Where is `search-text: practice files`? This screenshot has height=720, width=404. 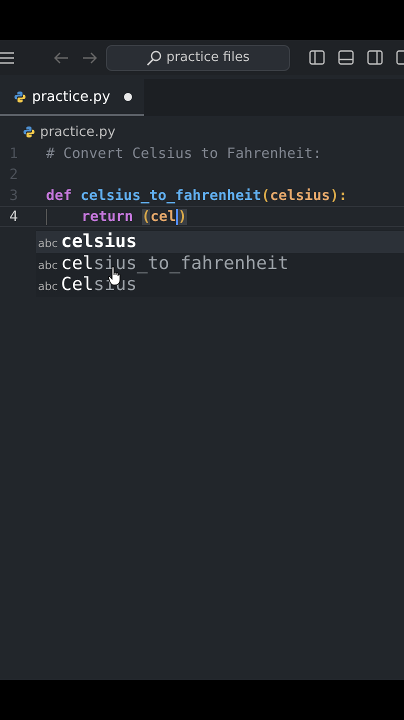 search-text: practice files is located at coordinates (208, 57).